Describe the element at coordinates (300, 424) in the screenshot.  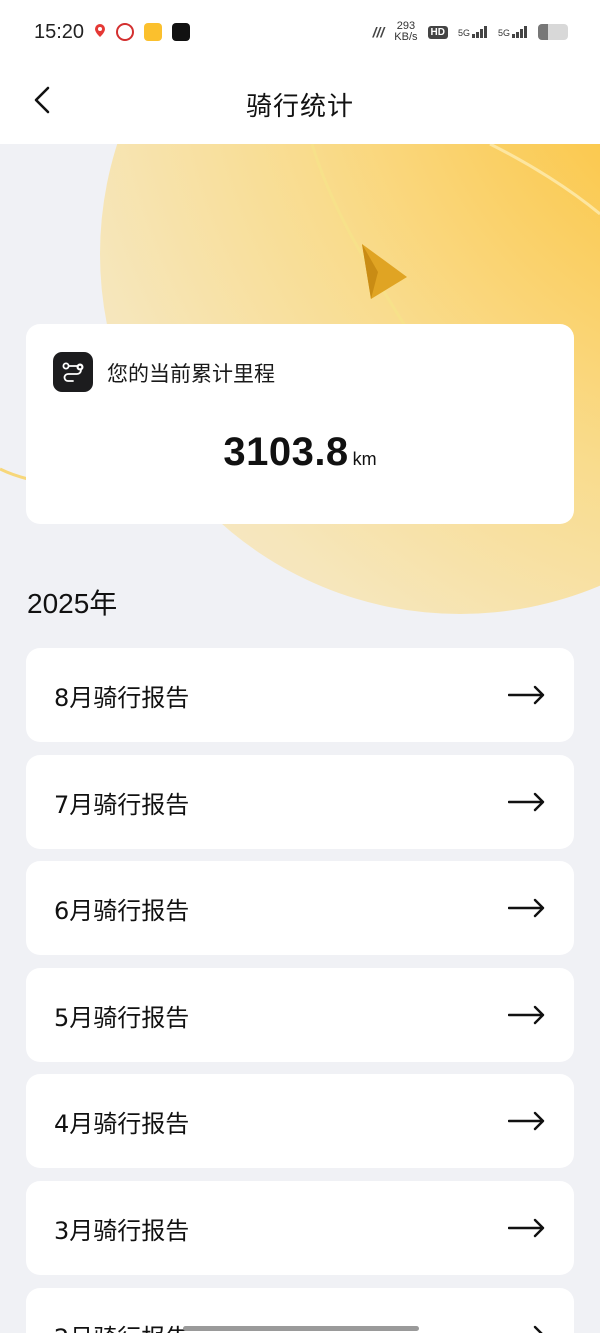
I see `mileage-card: 您的当前累计里程 3103.8 km` at that location.